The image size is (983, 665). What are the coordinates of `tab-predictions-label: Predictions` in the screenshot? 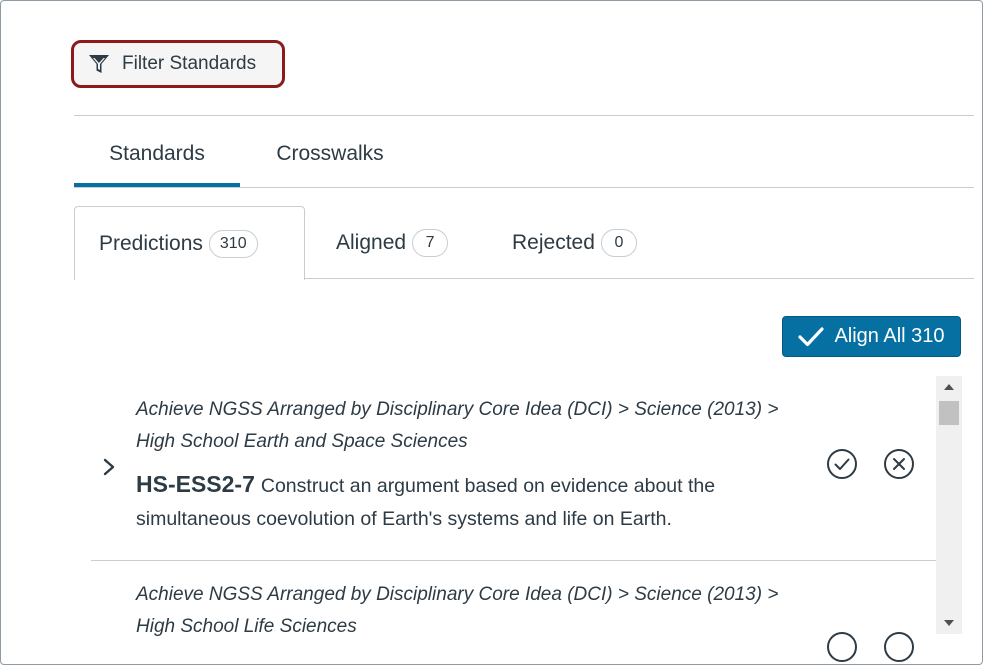 It's located at (151, 243).